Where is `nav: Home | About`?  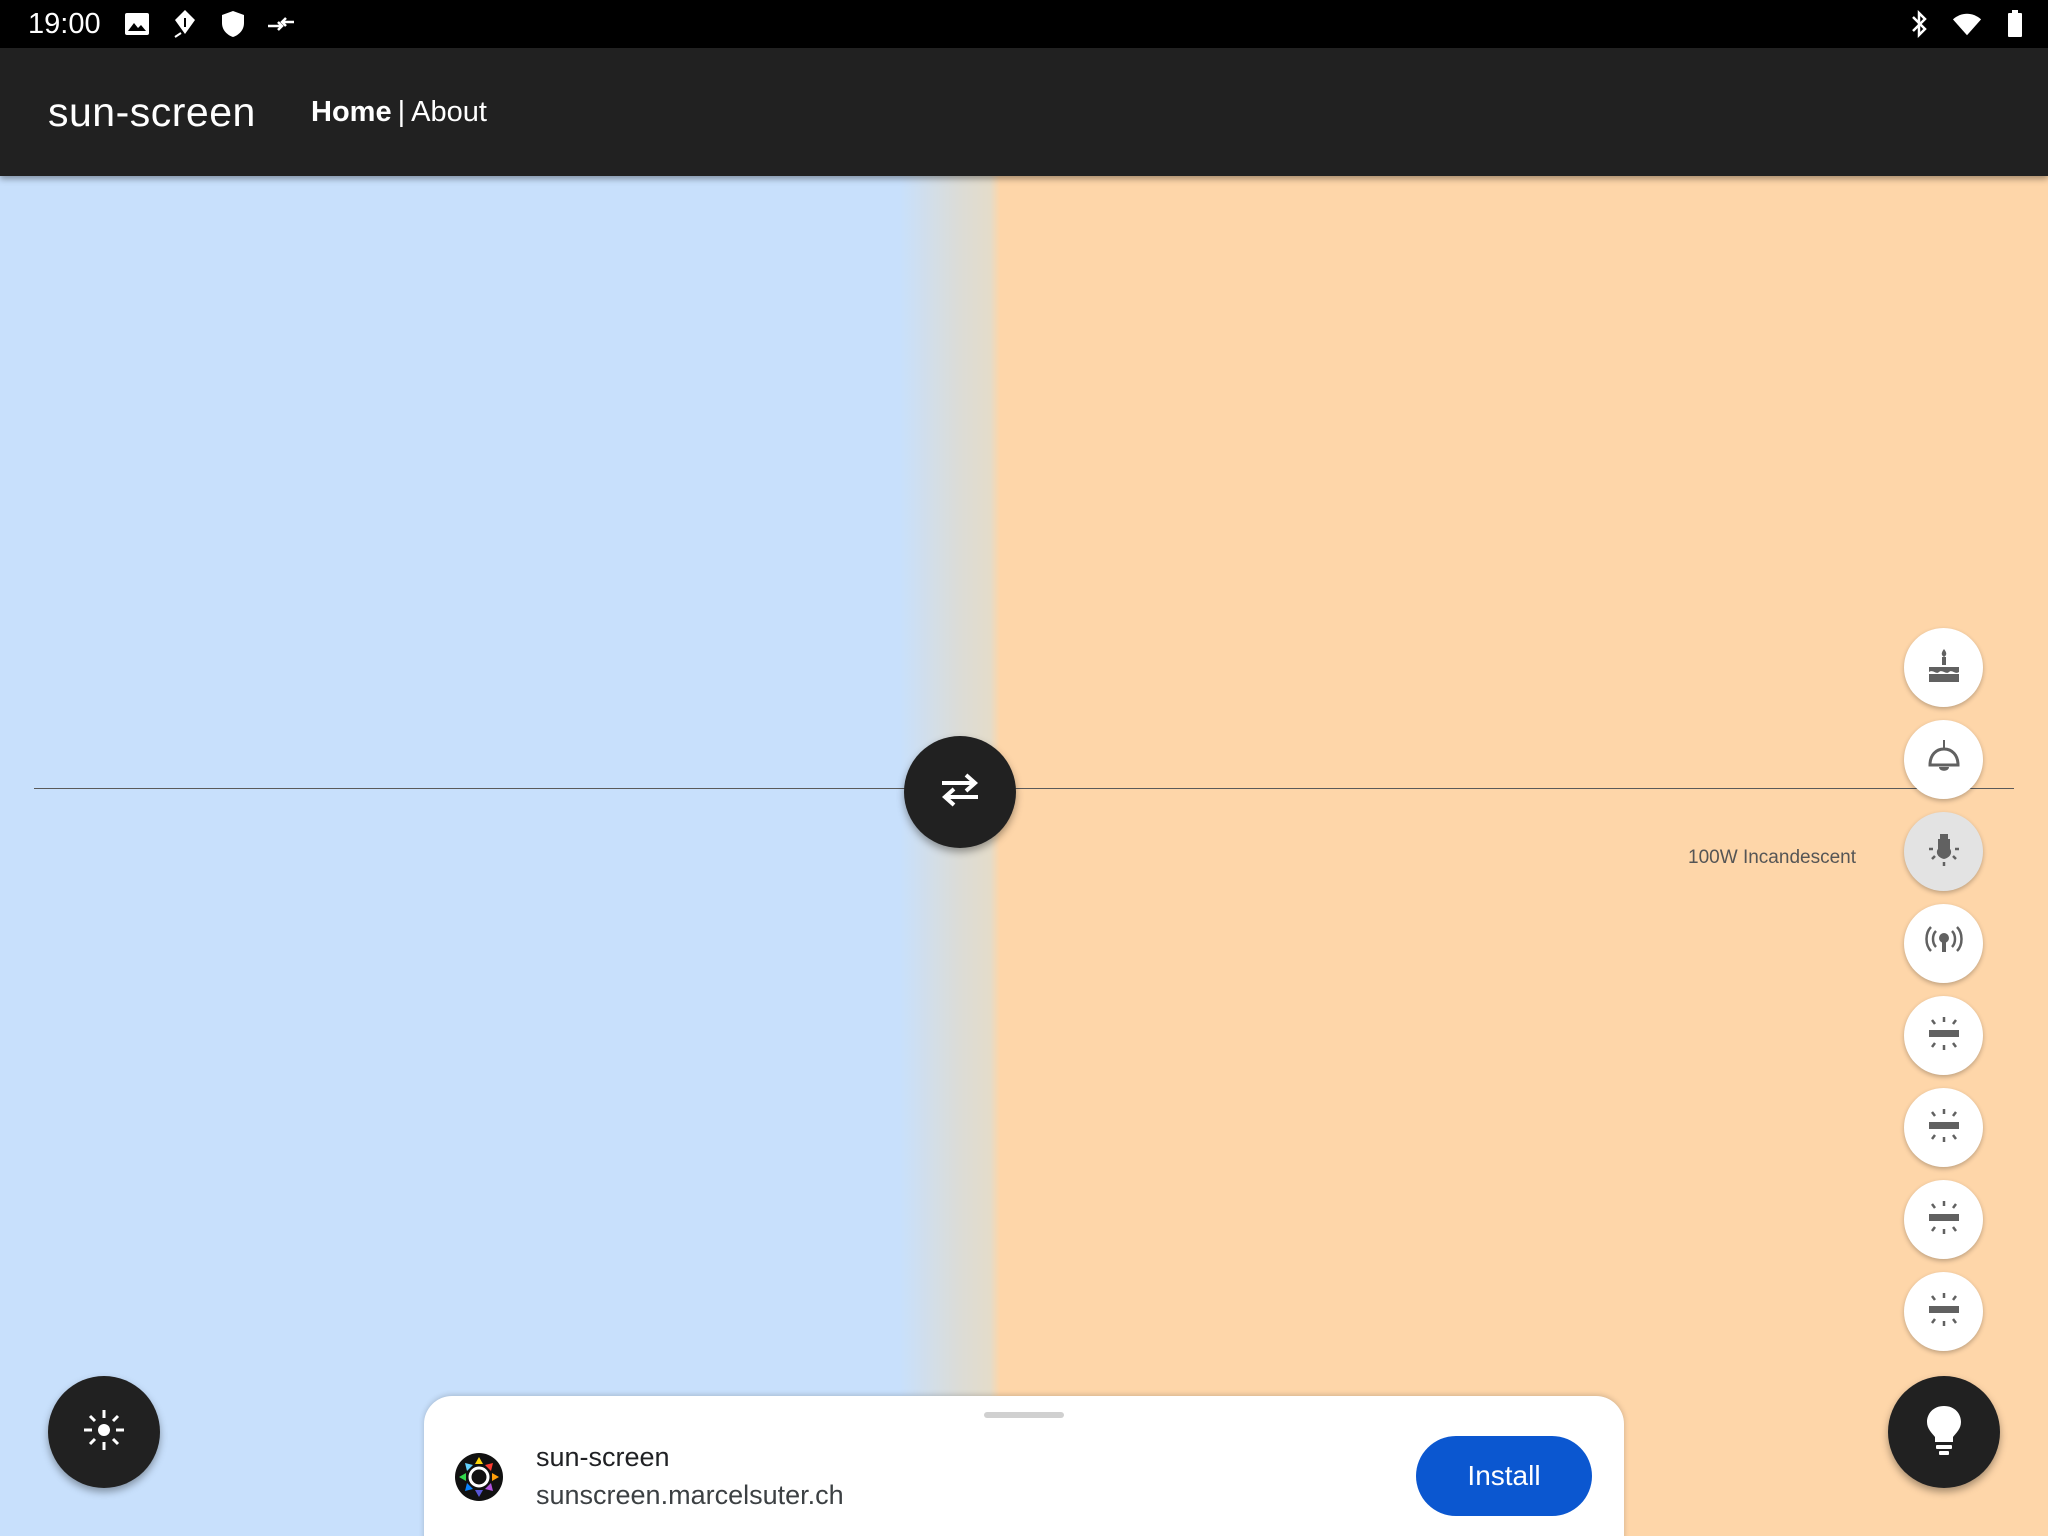 nav: Home | About is located at coordinates (399, 112).